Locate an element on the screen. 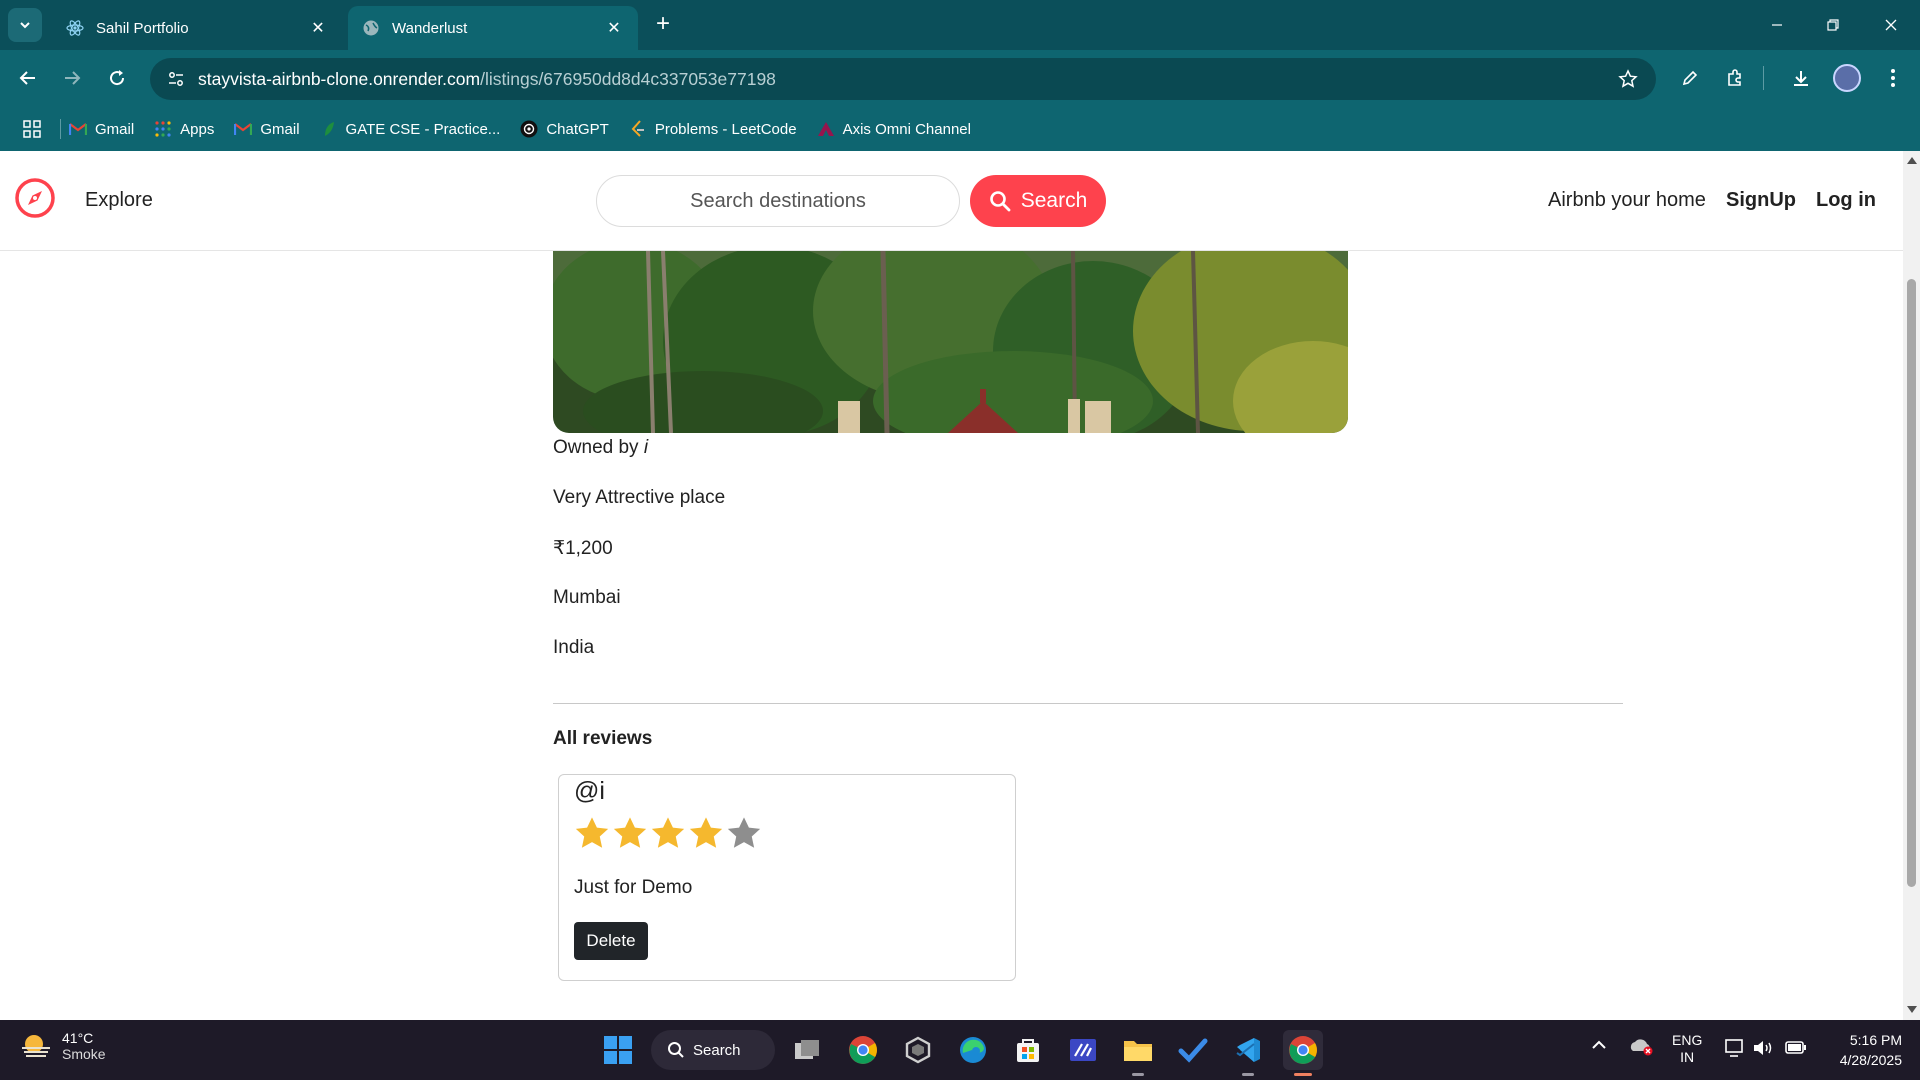 The image size is (1920, 1080). app-cube-icon is located at coordinates (918, 1050).